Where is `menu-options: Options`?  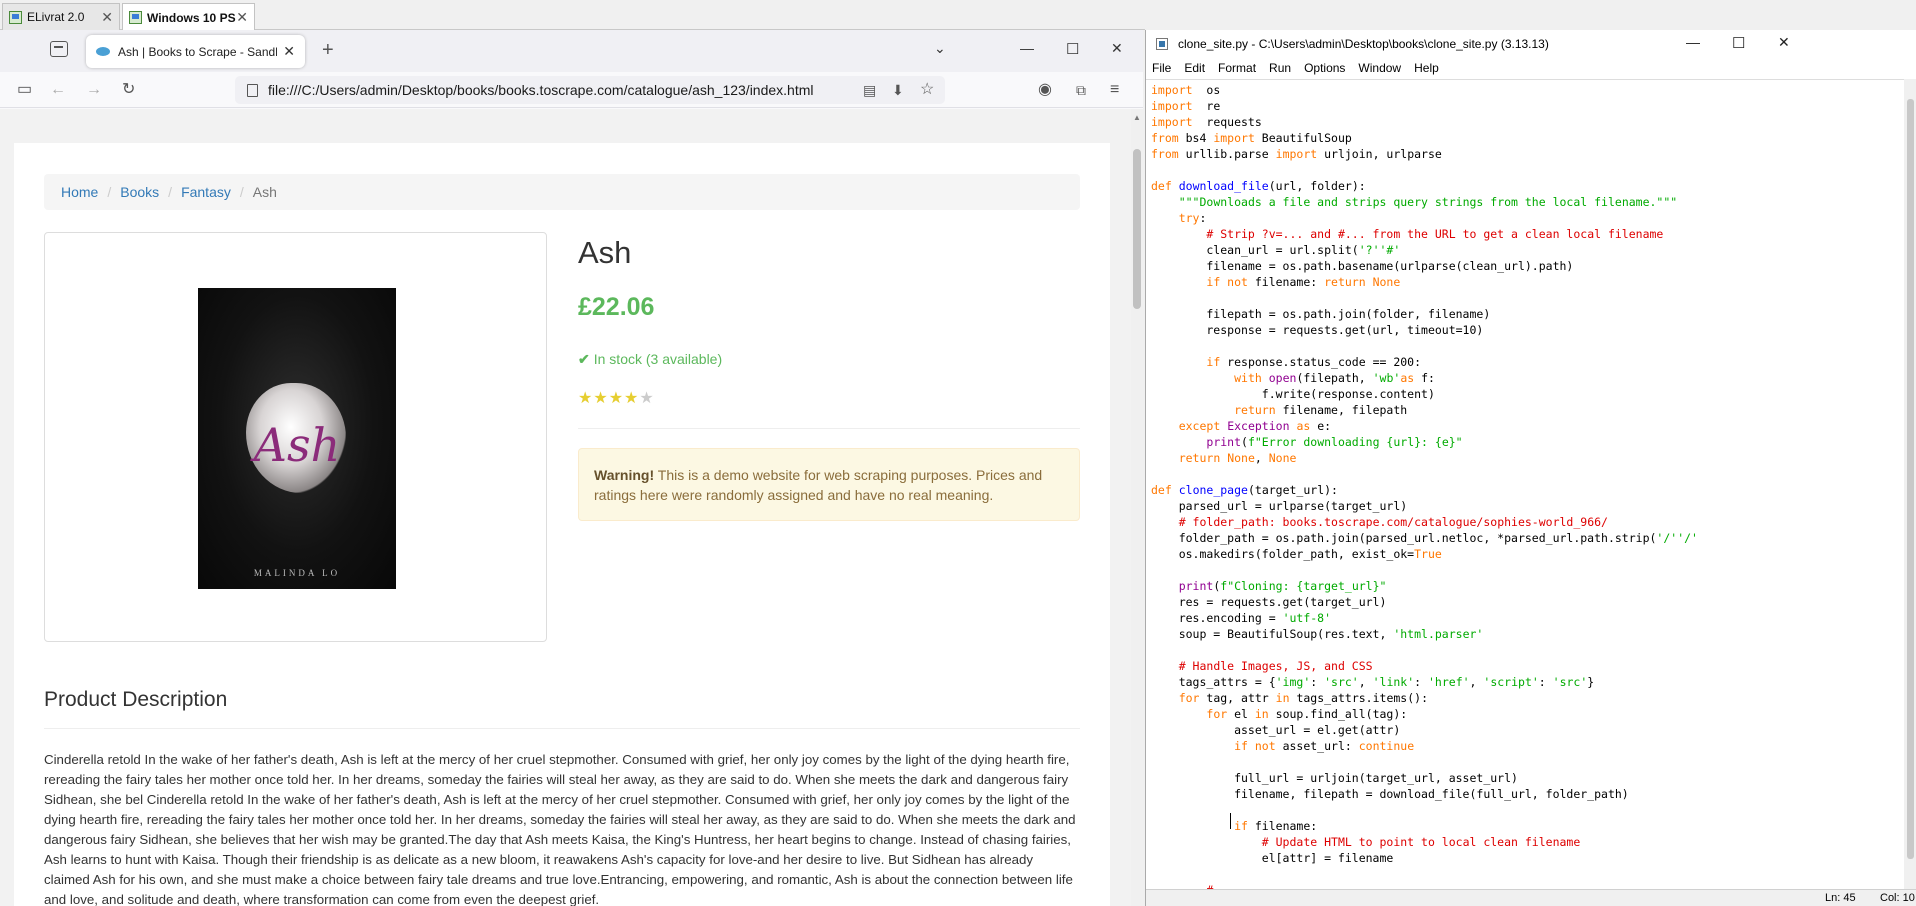
menu-options: Options is located at coordinates (1324, 68).